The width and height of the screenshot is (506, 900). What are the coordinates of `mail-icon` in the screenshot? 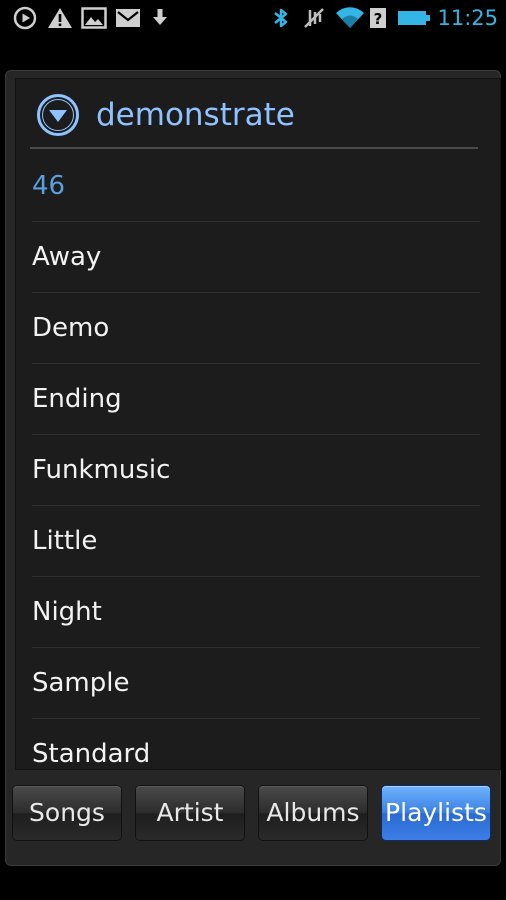 It's located at (128, 18).